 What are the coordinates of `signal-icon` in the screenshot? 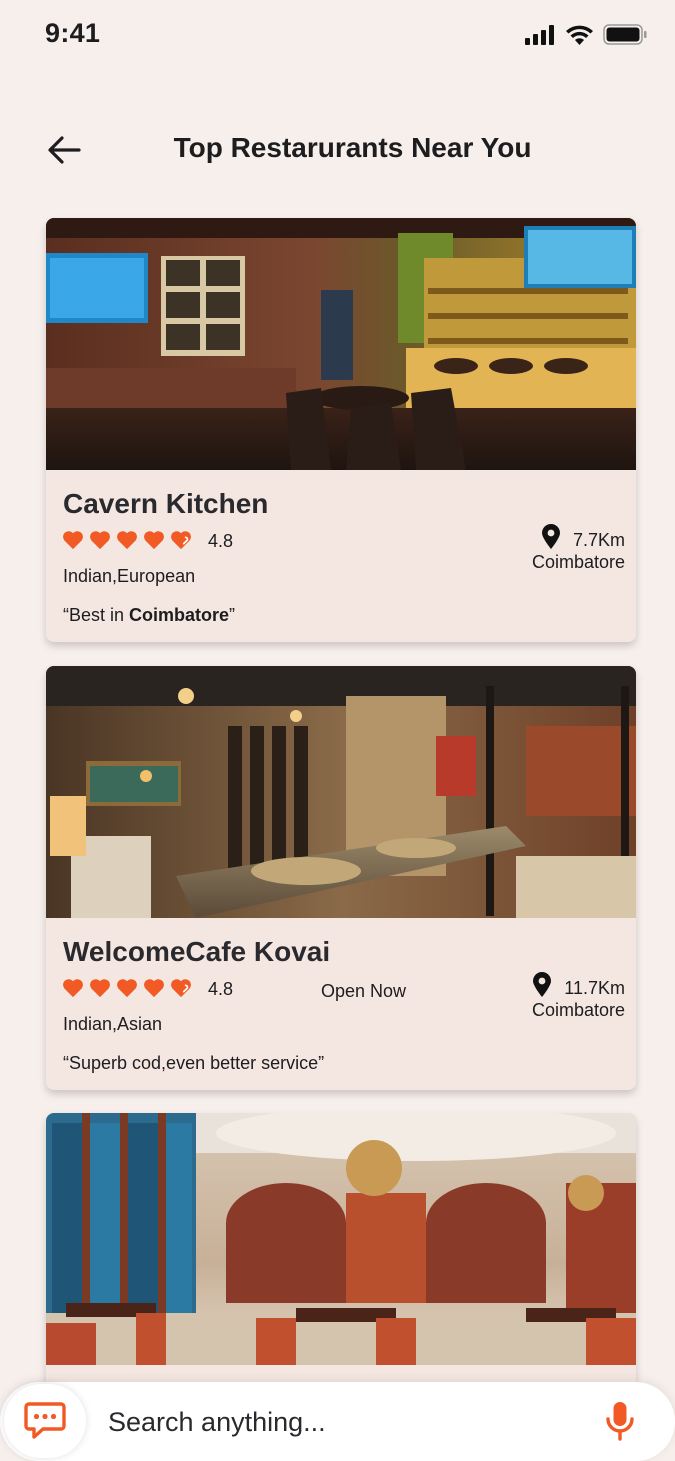 It's located at (539, 34).